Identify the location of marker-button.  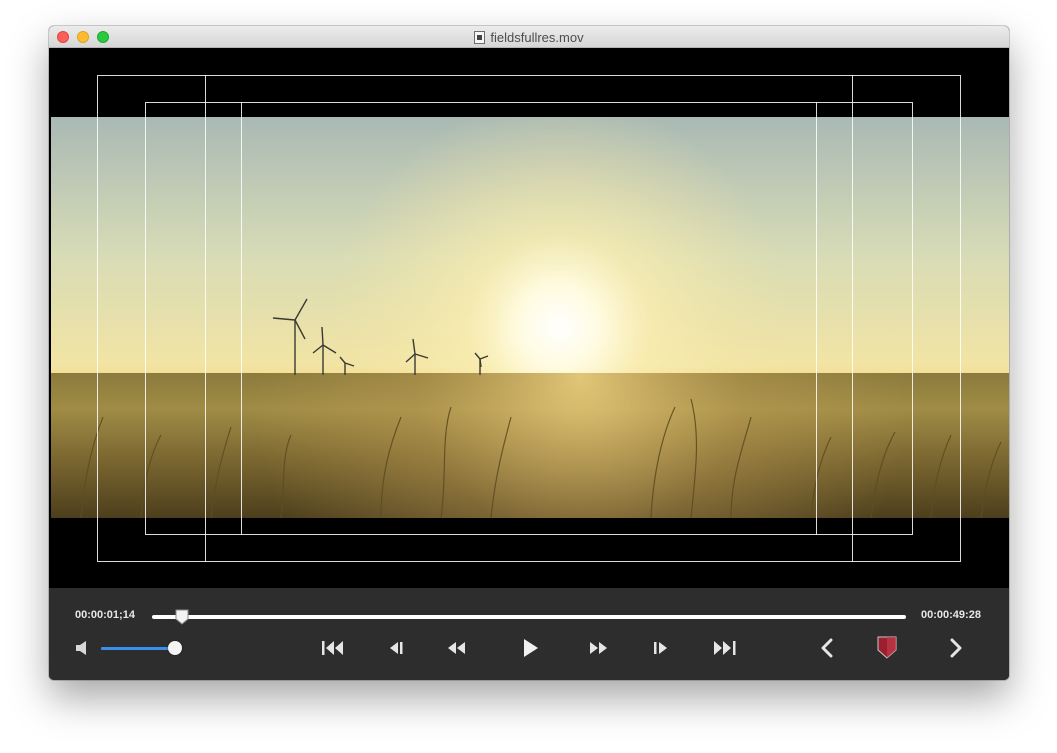
(887, 648).